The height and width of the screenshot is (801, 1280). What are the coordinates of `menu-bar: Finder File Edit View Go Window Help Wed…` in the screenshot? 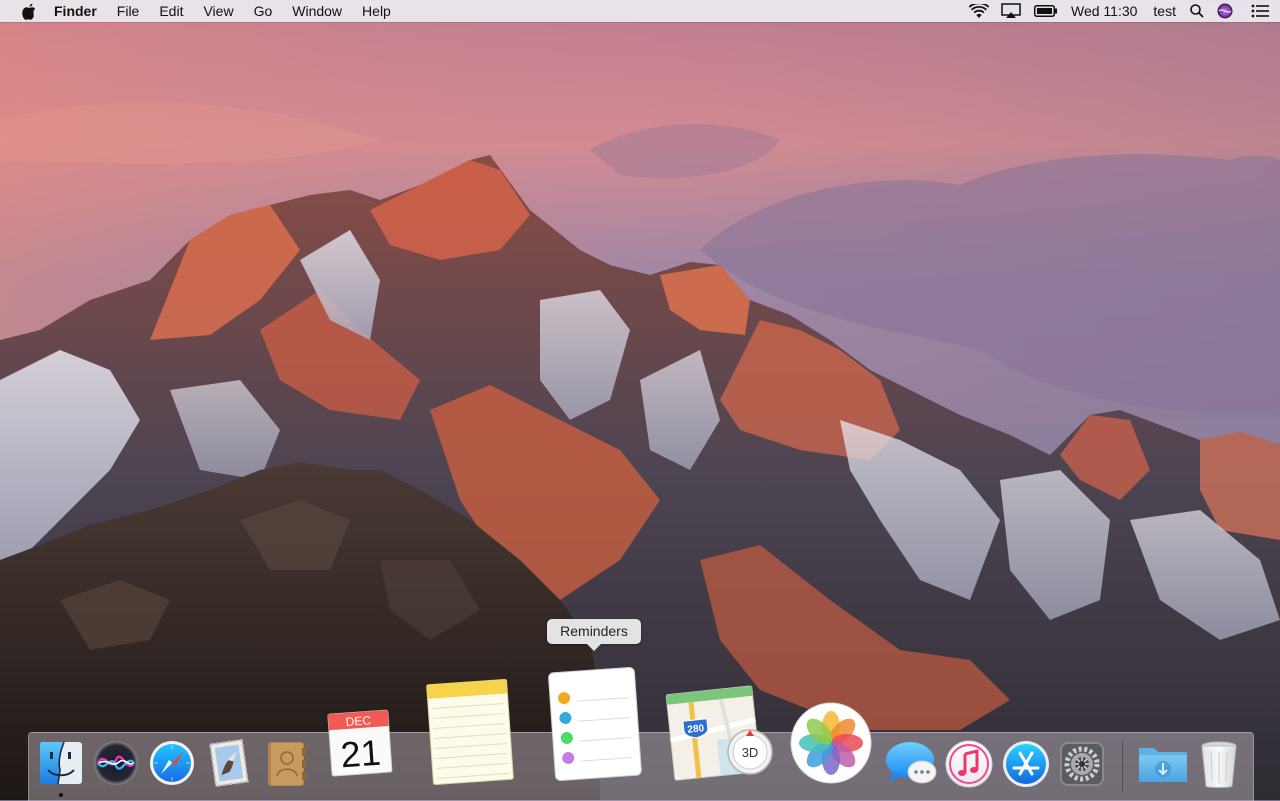 It's located at (640, 11).